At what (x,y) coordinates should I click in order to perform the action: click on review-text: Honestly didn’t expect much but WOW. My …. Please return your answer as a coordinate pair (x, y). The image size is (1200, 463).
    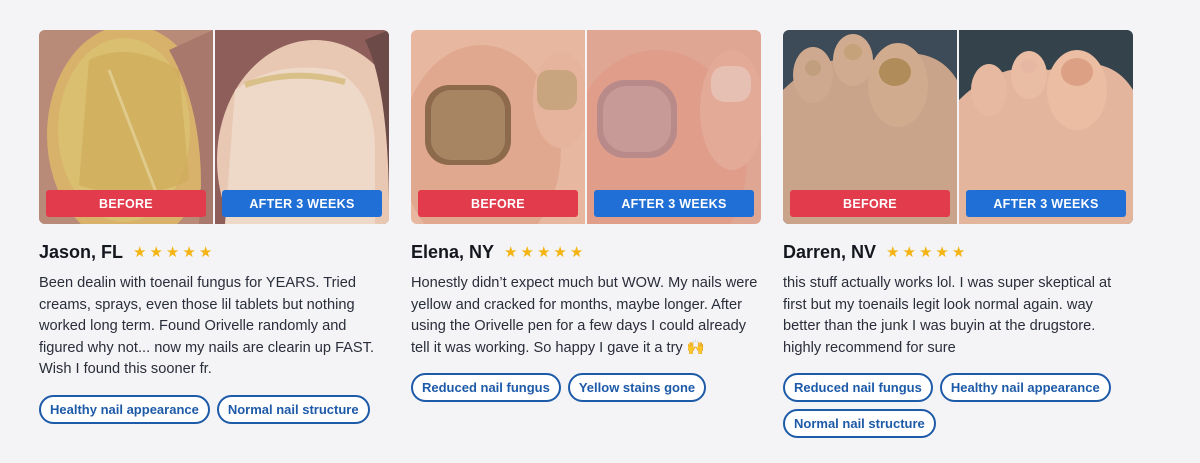
    Looking at the image, I should click on (584, 315).